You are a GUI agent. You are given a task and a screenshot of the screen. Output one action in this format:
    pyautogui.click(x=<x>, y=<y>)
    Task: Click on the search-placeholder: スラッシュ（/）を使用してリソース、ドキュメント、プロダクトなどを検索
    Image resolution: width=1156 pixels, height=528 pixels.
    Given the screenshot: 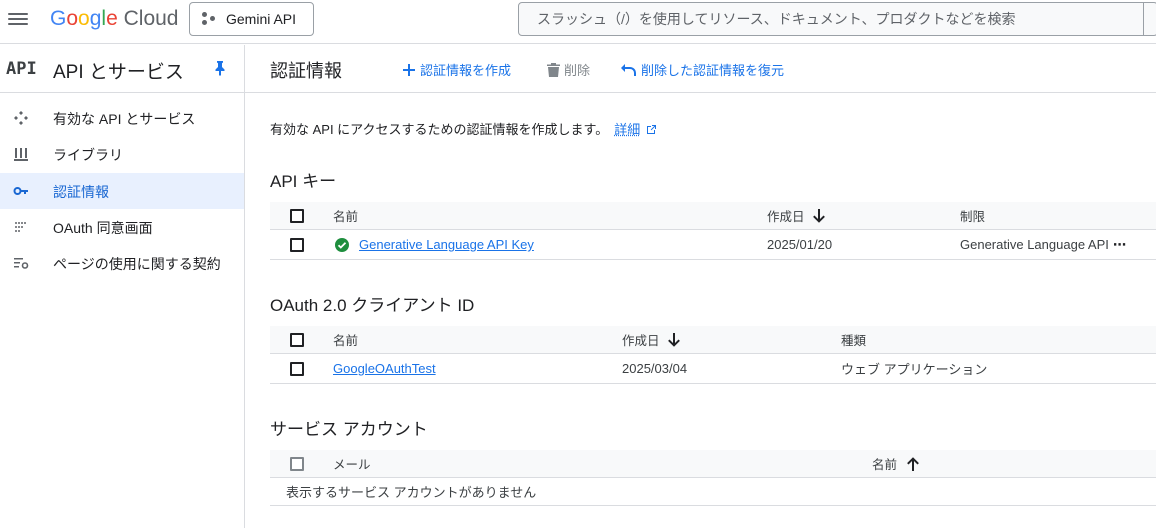 What is the action you would take?
    pyautogui.click(x=776, y=19)
    